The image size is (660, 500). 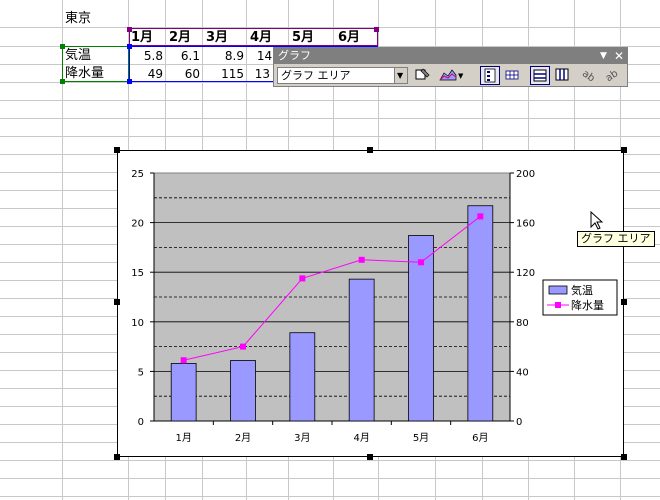 I want to click on data-table-button, so click(x=513, y=75).